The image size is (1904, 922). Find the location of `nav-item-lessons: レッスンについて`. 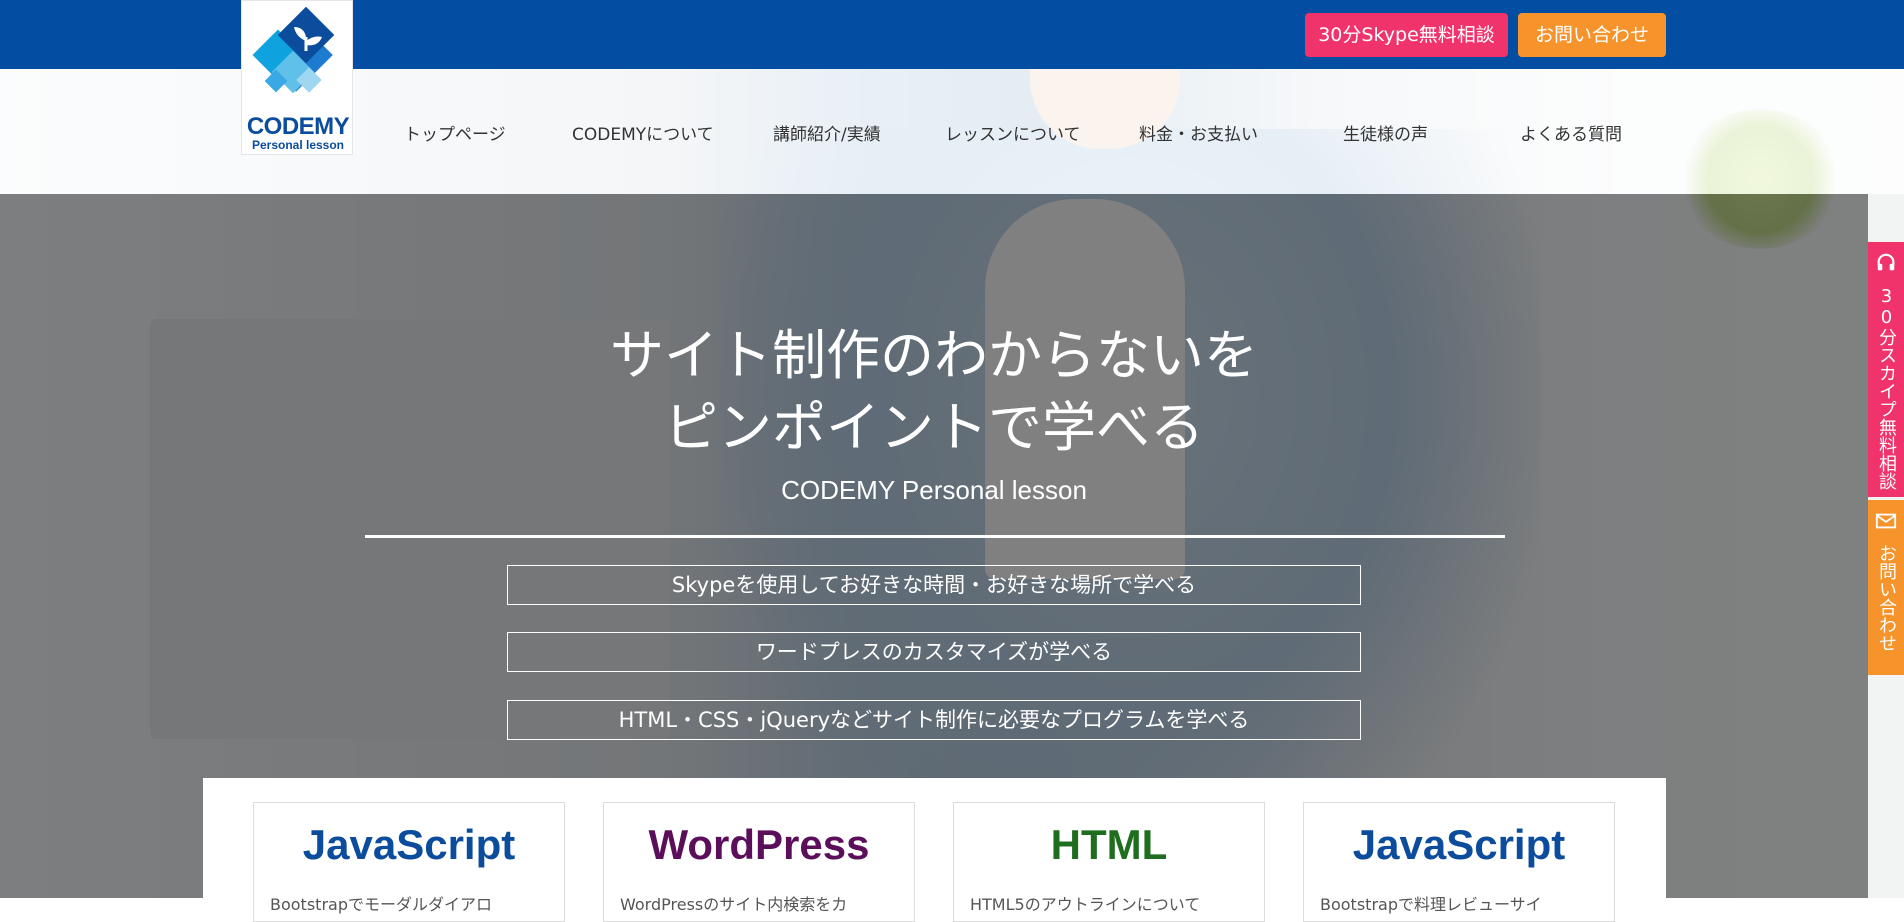

nav-item-lessons: レッスンについて is located at coordinates (1013, 135).